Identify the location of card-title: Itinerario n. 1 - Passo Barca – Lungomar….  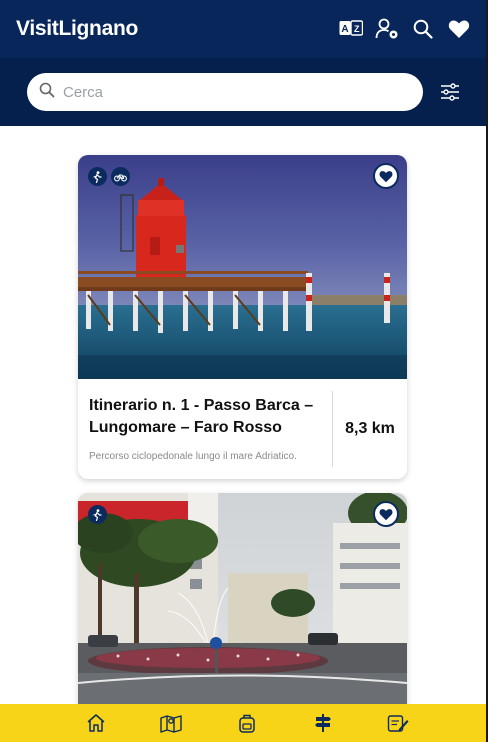
(206, 417).